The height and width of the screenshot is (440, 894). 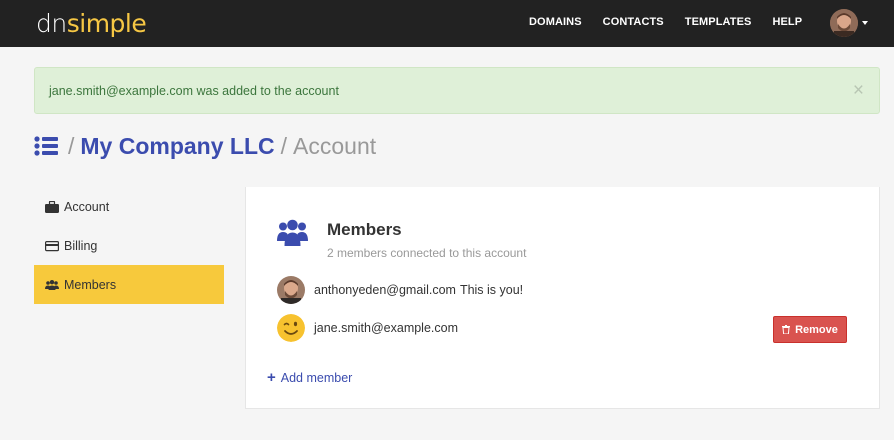 I want to click on dnsimple-logo: dnsimple, so click(x=91, y=23).